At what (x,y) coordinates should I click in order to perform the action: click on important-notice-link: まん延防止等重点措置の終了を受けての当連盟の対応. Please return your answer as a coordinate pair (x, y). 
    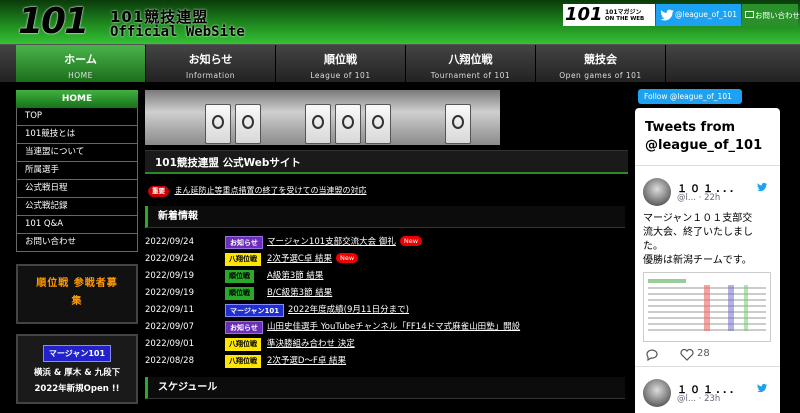
    Looking at the image, I should click on (271, 190).